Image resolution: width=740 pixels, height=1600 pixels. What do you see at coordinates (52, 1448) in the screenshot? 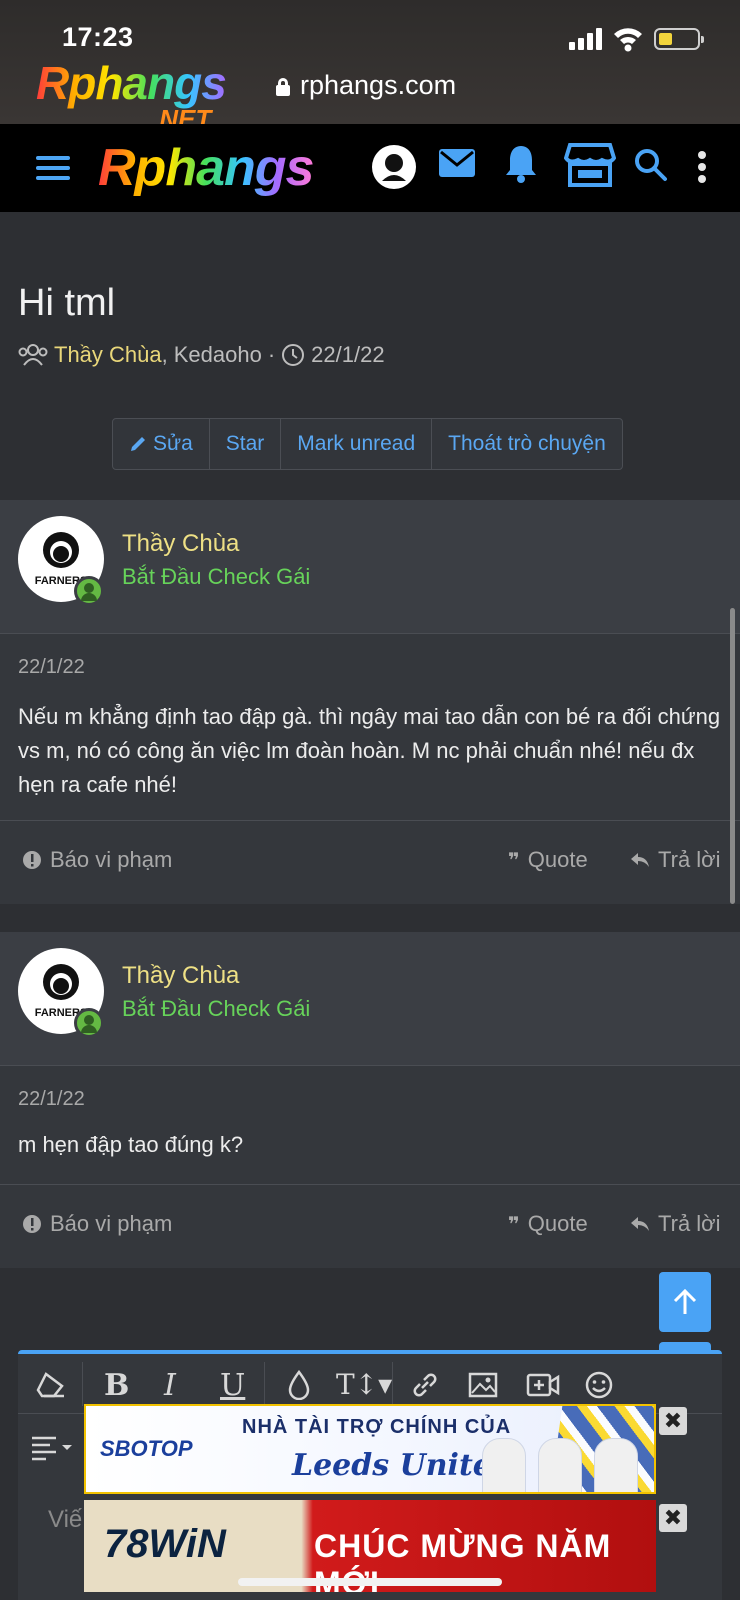
I see `align-icon` at bounding box center [52, 1448].